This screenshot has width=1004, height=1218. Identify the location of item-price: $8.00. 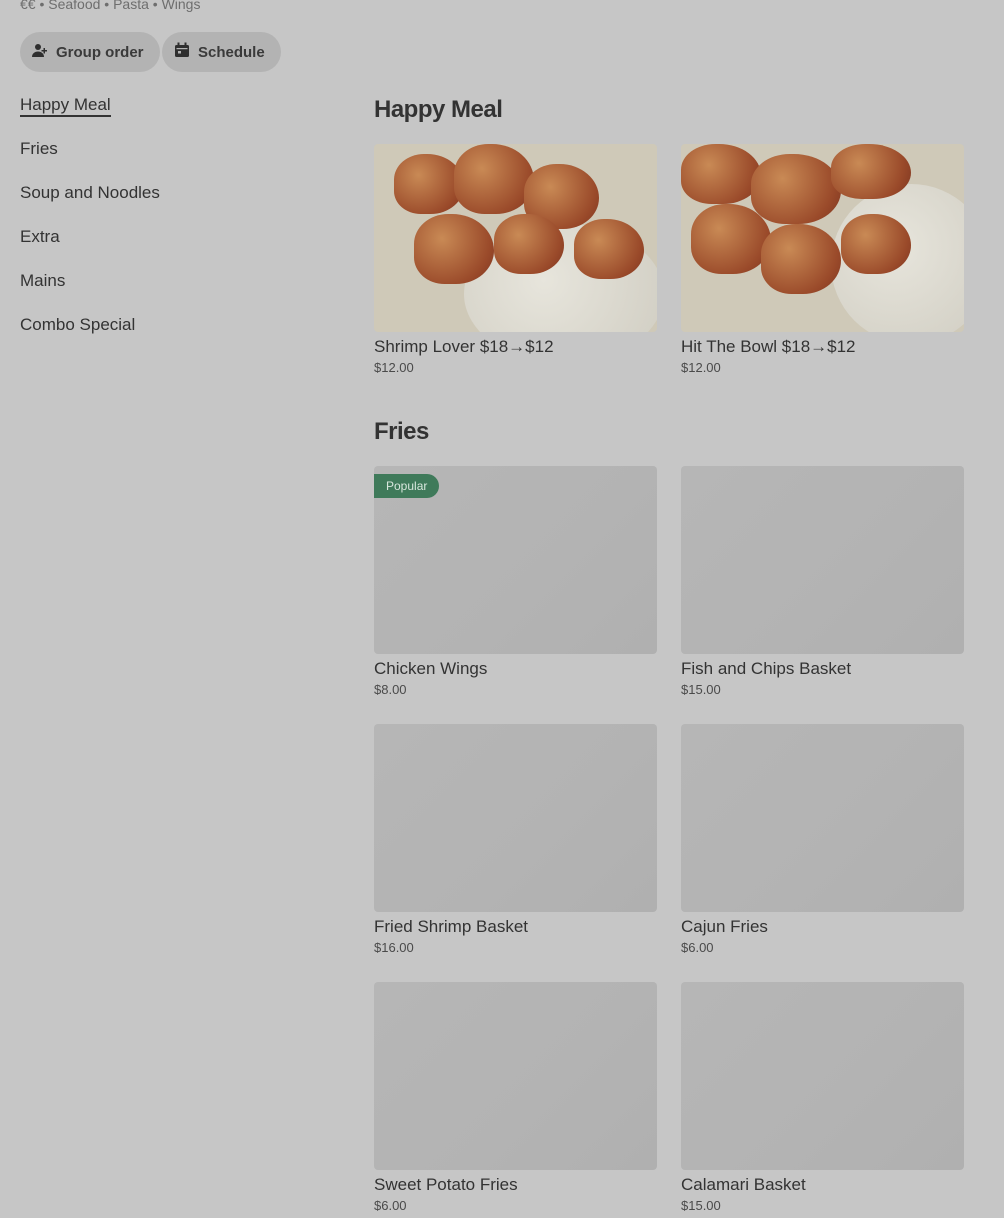
(390, 689).